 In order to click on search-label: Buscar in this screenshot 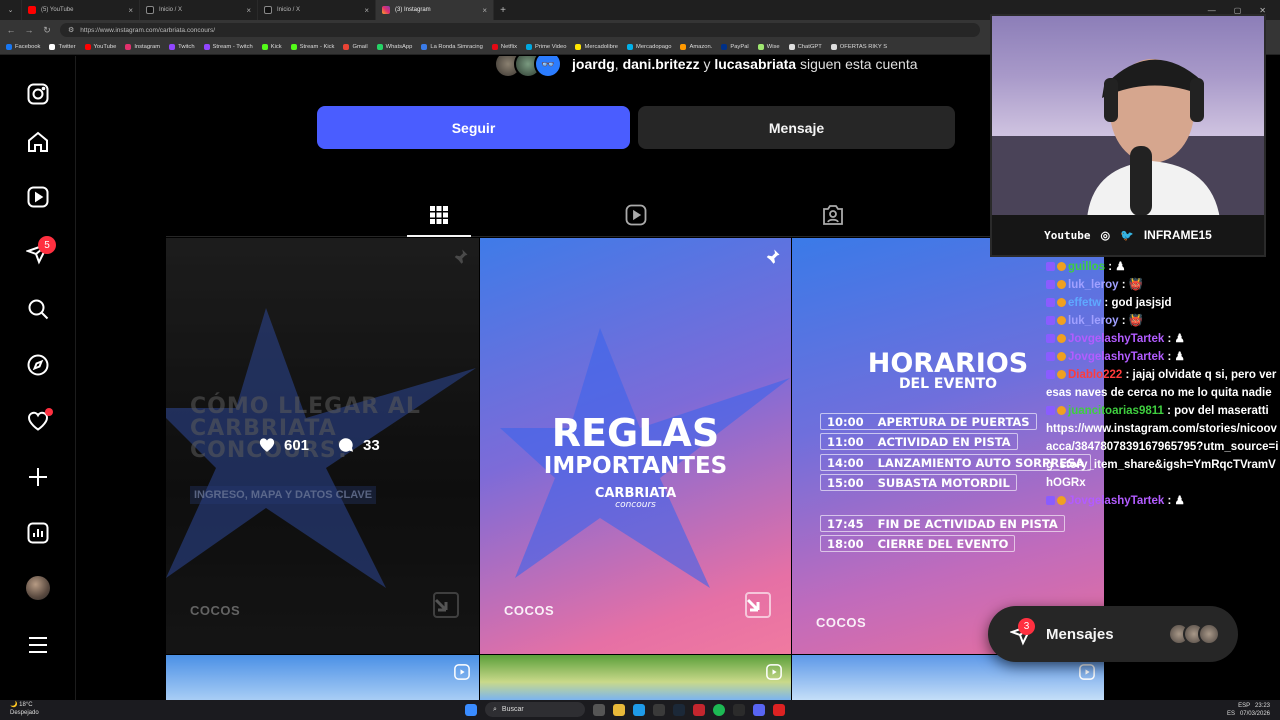, I will do `click(512, 709)`.